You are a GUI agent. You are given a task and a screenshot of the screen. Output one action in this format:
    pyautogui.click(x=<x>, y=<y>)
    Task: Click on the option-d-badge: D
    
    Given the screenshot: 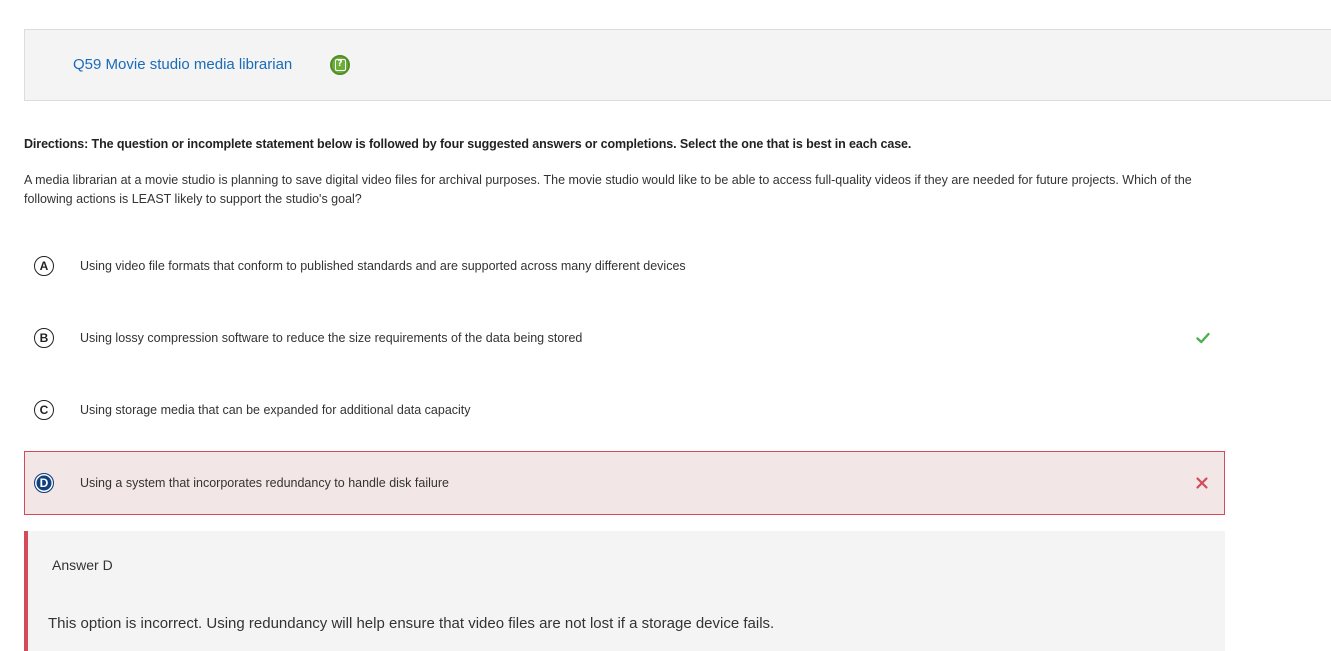 What is the action you would take?
    pyautogui.click(x=44, y=483)
    